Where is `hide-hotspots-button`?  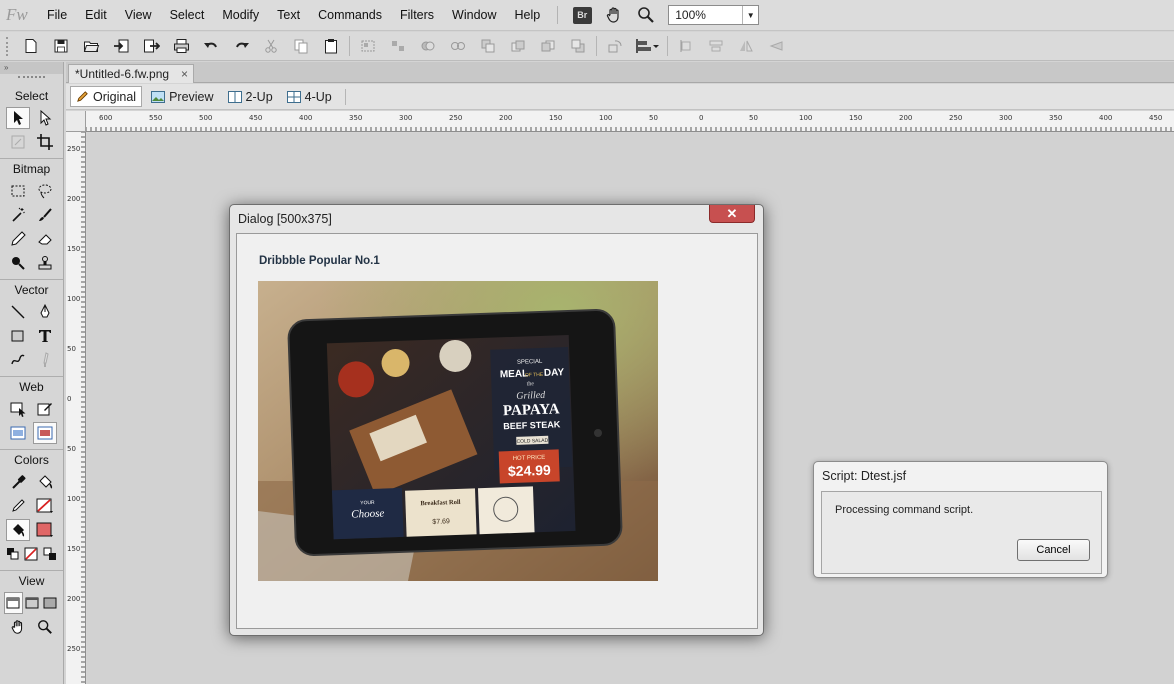
hide-hotspots-button is located at coordinates (18, 433).